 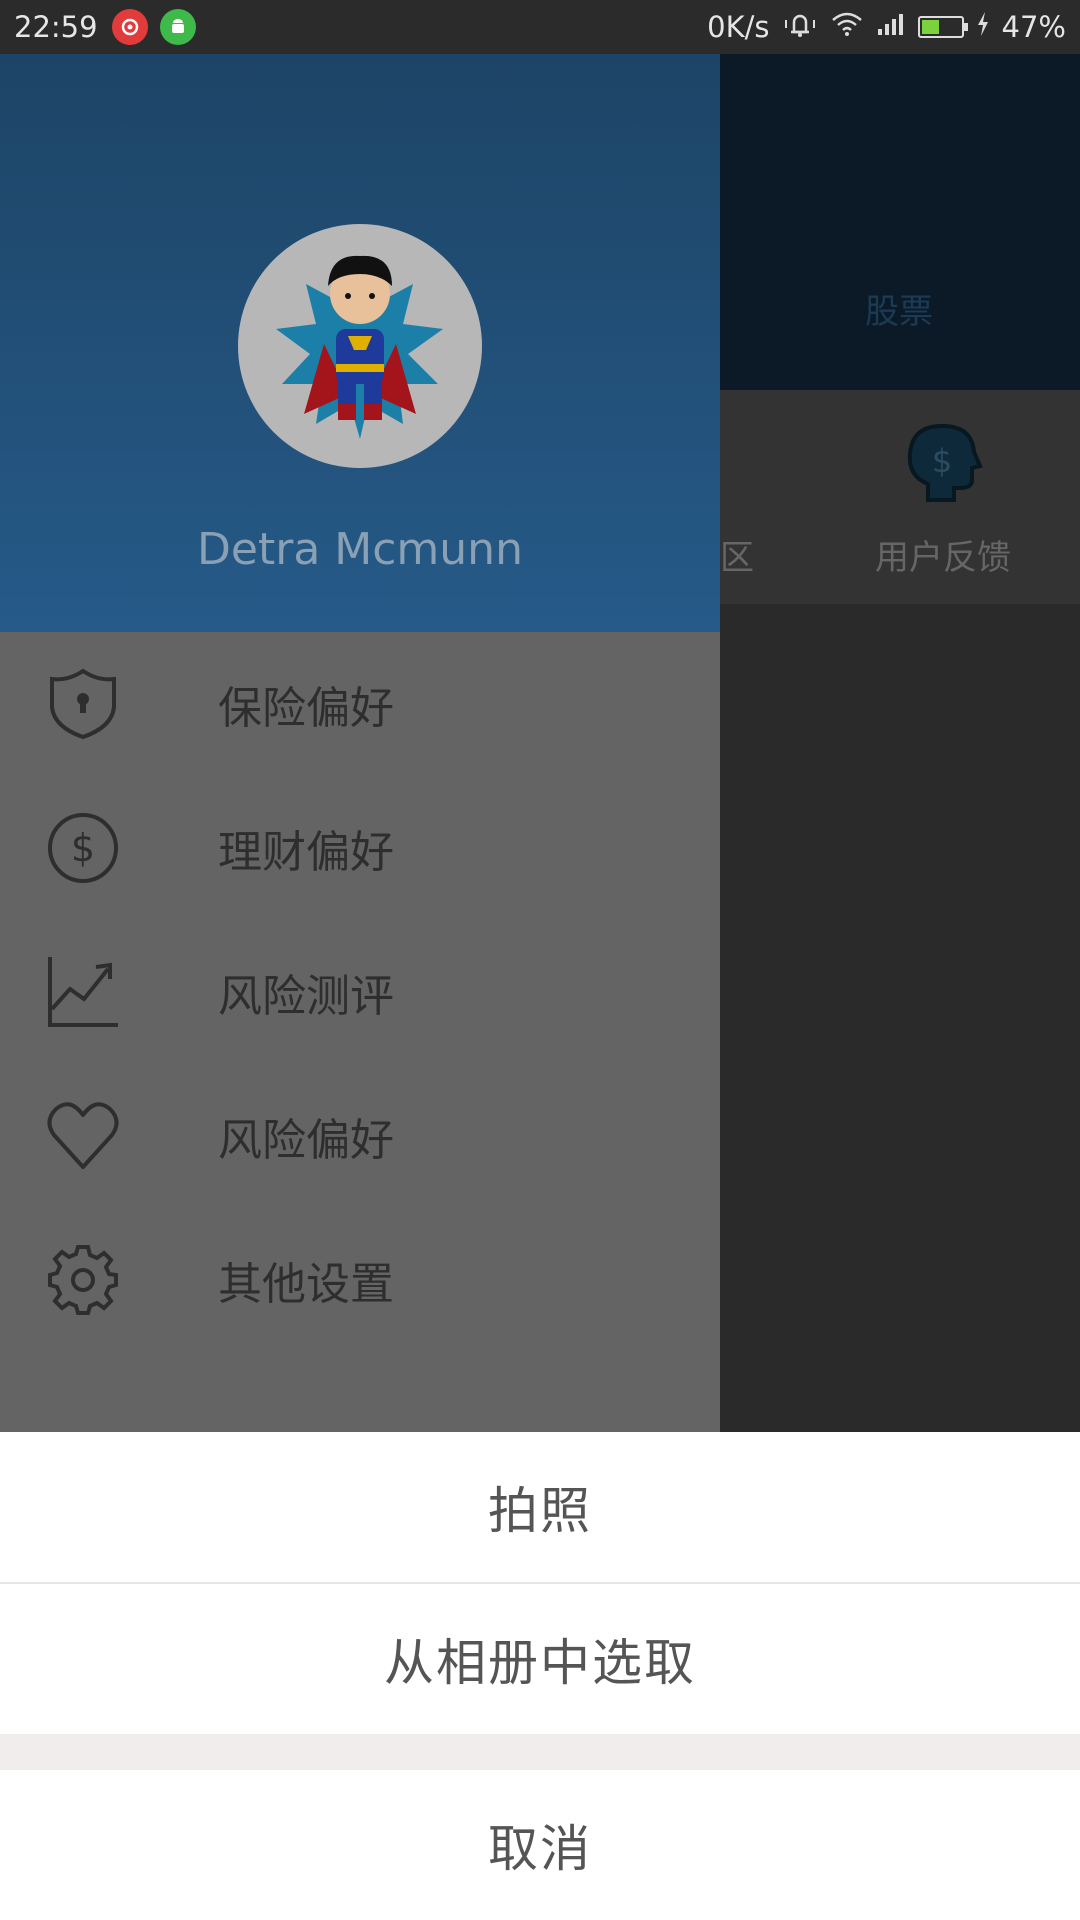 I want to click on menu-item-insurance-preference: 保险偏好, so click(x=360, y=704).